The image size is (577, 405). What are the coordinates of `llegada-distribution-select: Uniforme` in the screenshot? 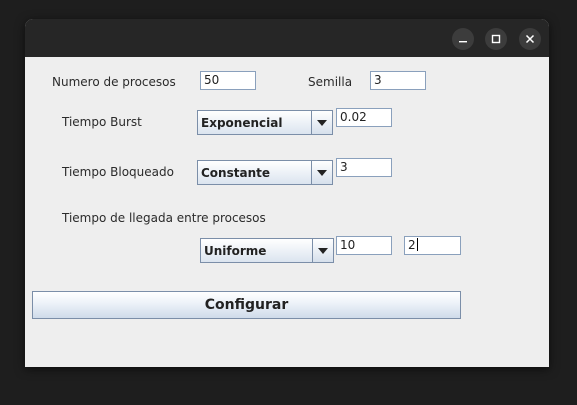 It's located at (267, 250).